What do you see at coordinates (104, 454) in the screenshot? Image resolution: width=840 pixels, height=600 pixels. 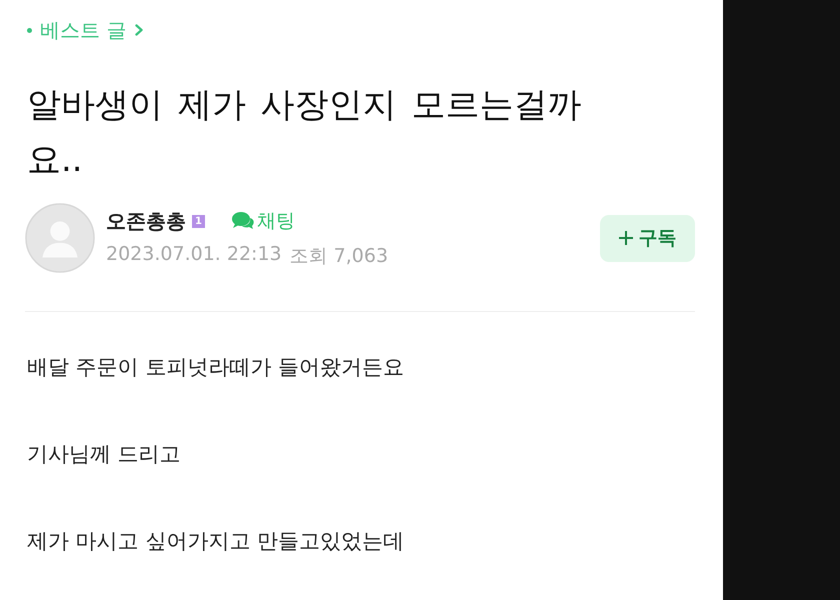 I see `body-paragraph: 기사님께 드리고` at bounding box center [104, 454].